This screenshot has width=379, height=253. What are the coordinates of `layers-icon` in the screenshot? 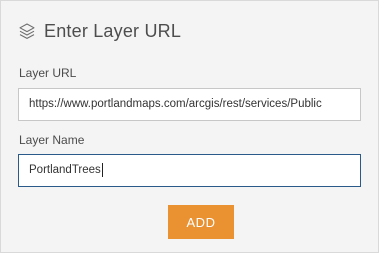 It's located at (27, 31).